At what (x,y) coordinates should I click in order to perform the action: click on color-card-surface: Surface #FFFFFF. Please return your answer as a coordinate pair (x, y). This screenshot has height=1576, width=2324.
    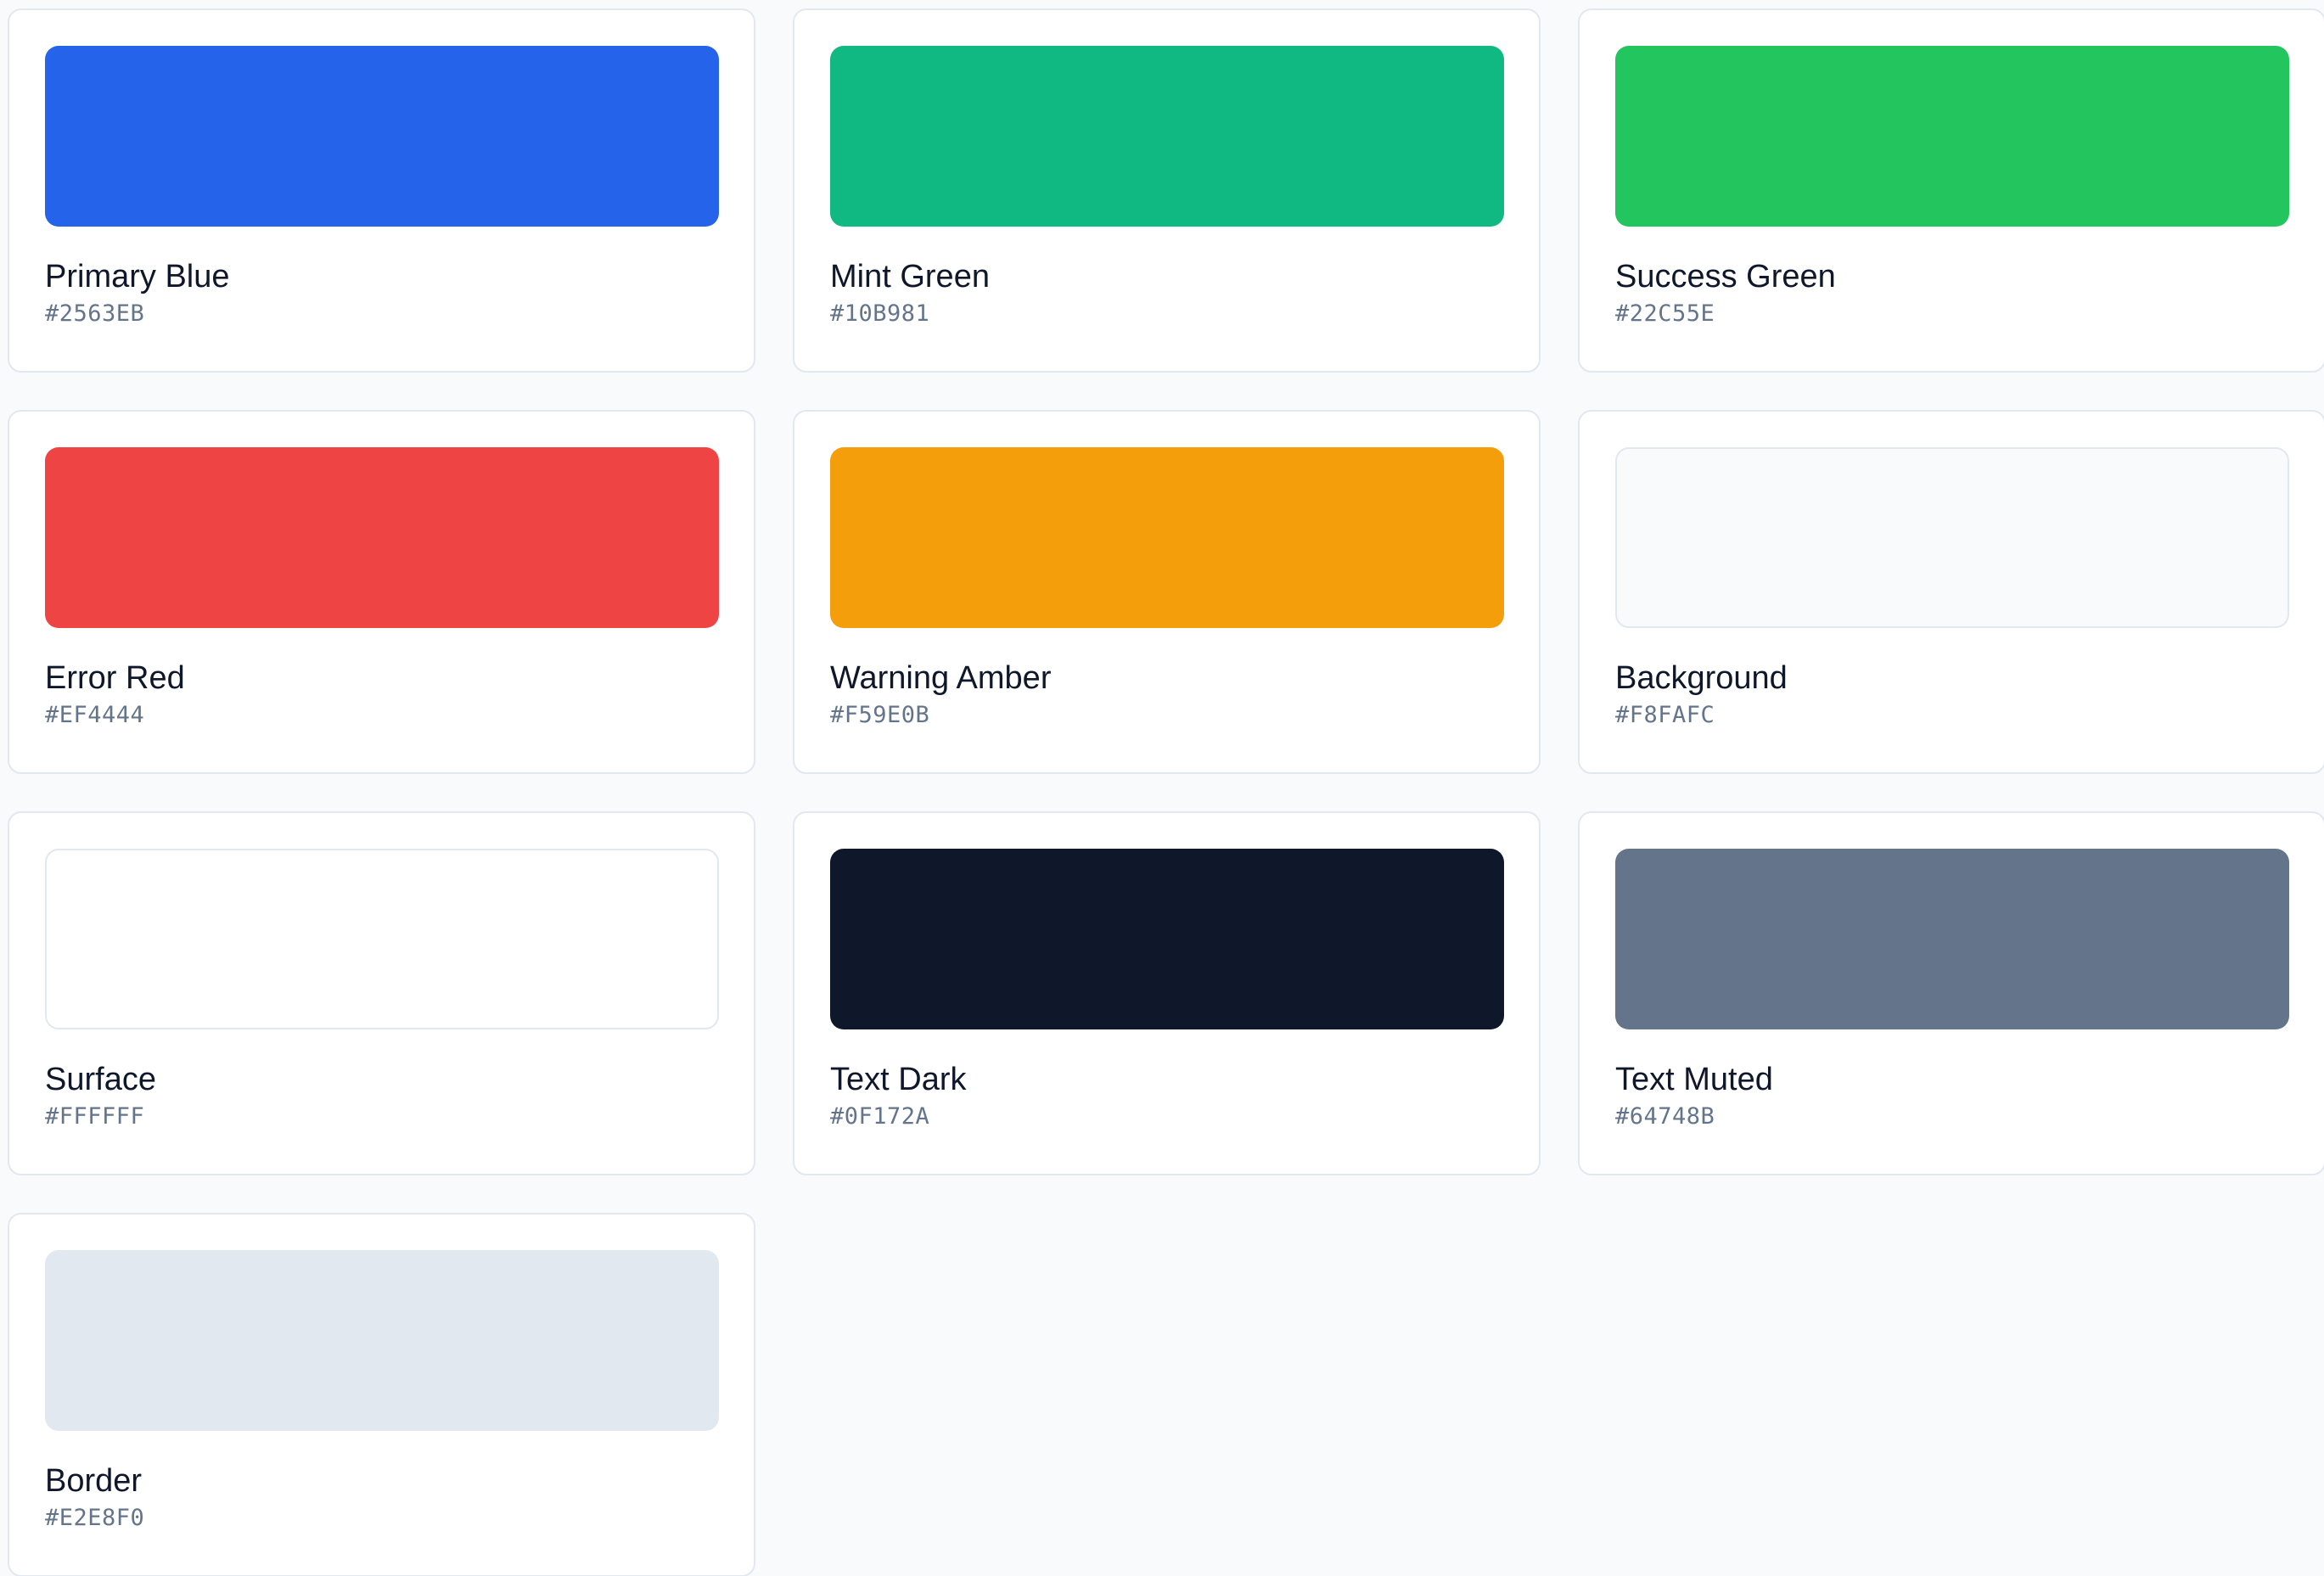
    Looking at the image, I should click on (381, 993).